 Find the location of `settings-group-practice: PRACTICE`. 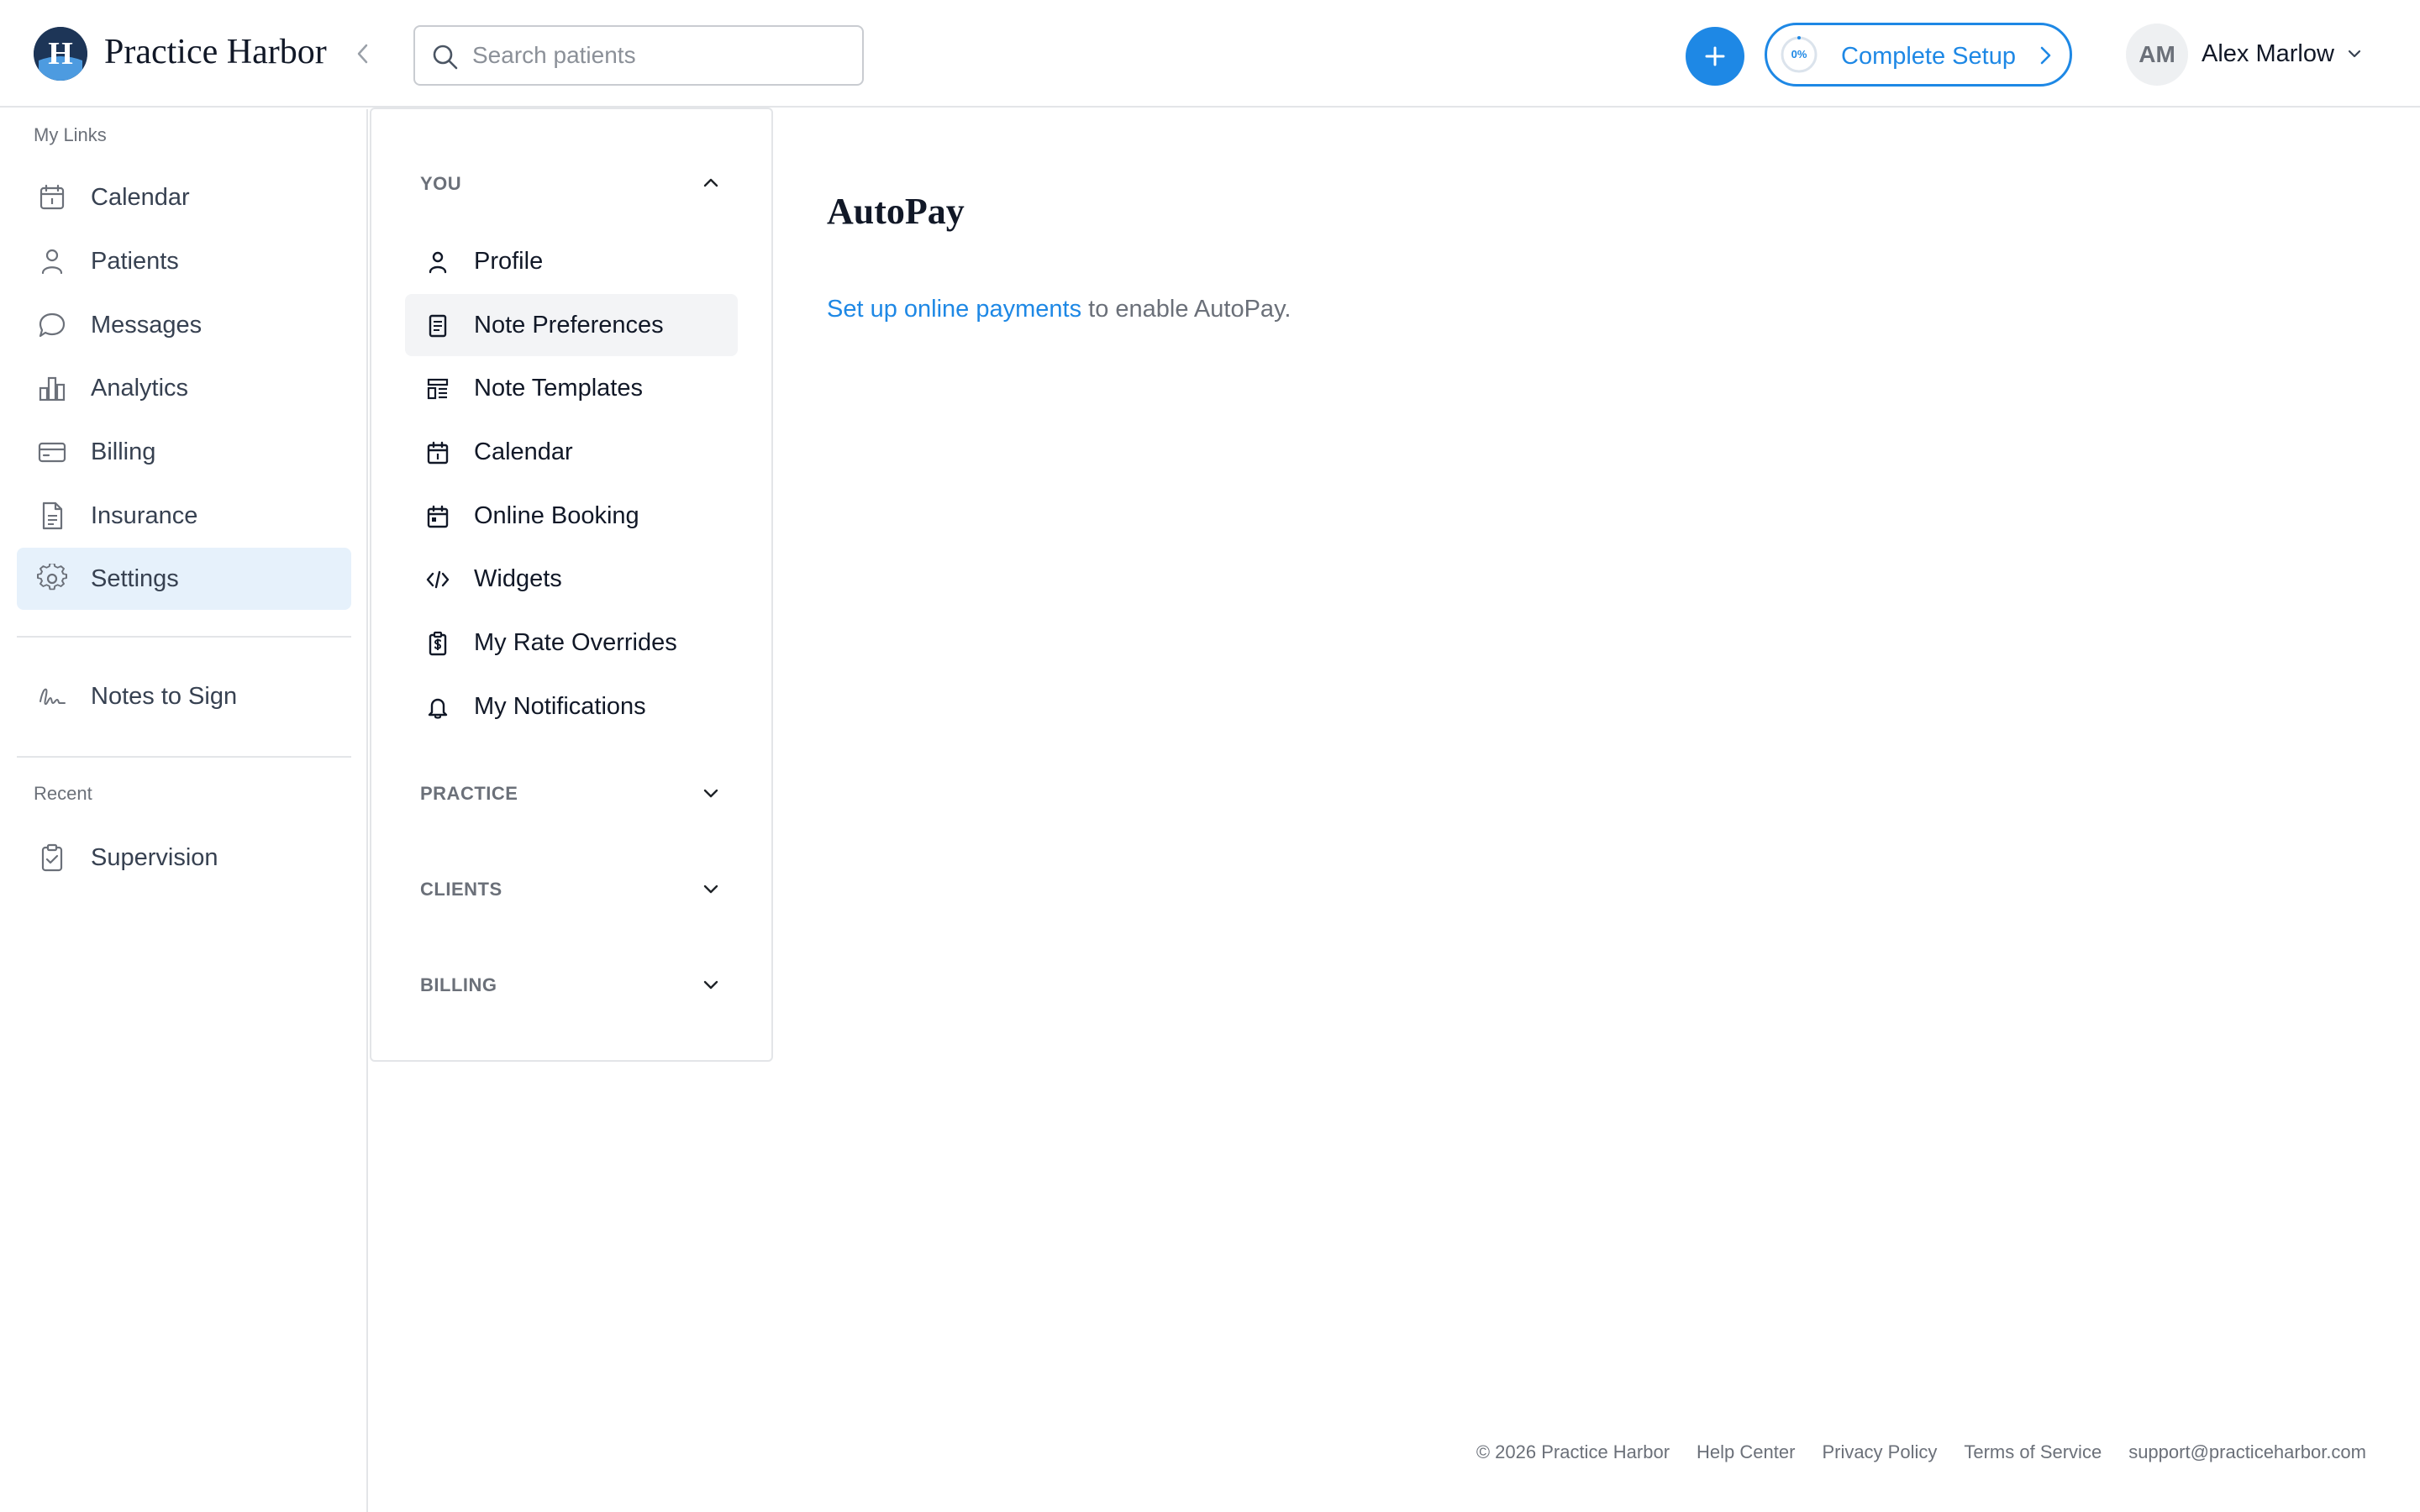

settings-group-practice: PRACTICE is located at coordinates (571, 793).